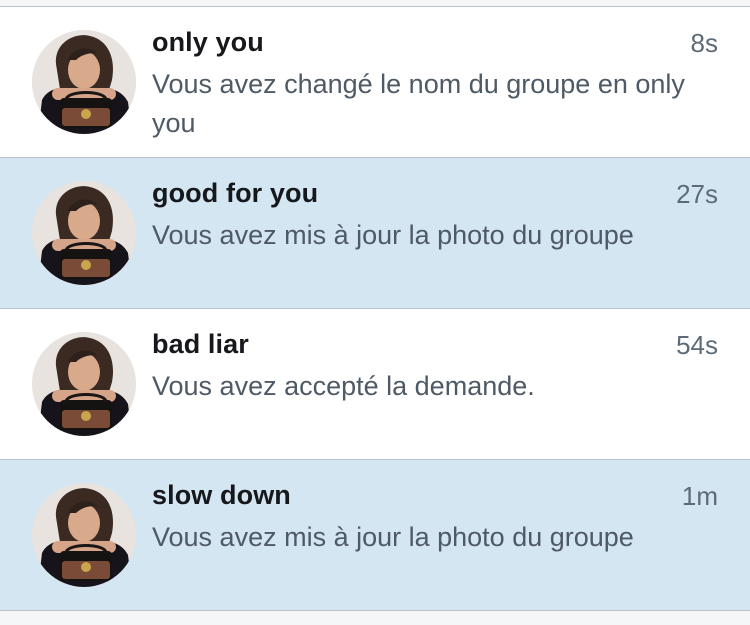 The height and width of the screenshot is (625, 750). What do you see at coordinates (697, 194) in the screenshot?
I see `timestamp: 27s` at bounding box center [697, 194].